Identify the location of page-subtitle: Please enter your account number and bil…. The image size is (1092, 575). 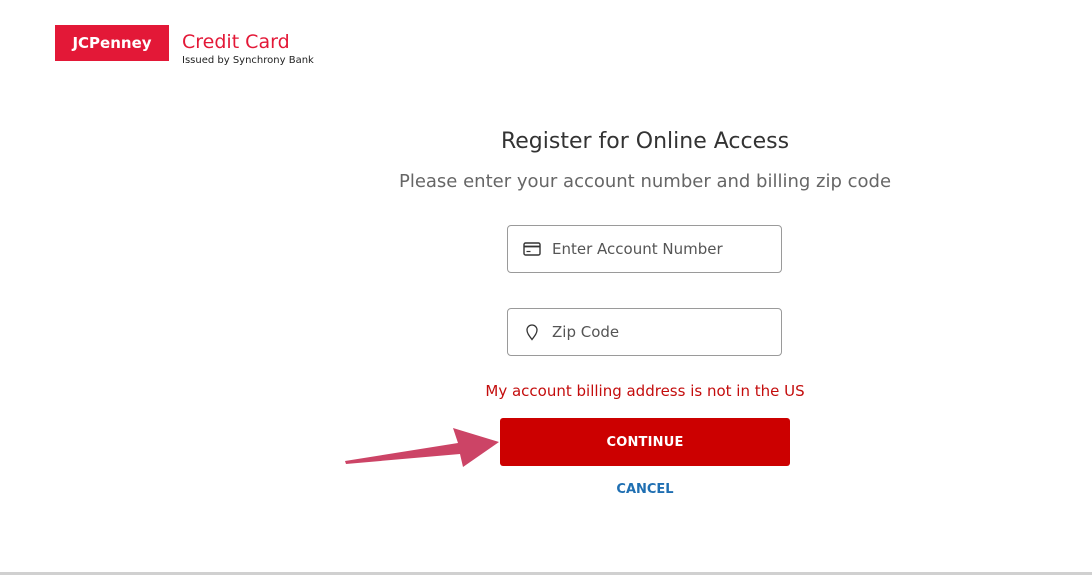
(645, 181).